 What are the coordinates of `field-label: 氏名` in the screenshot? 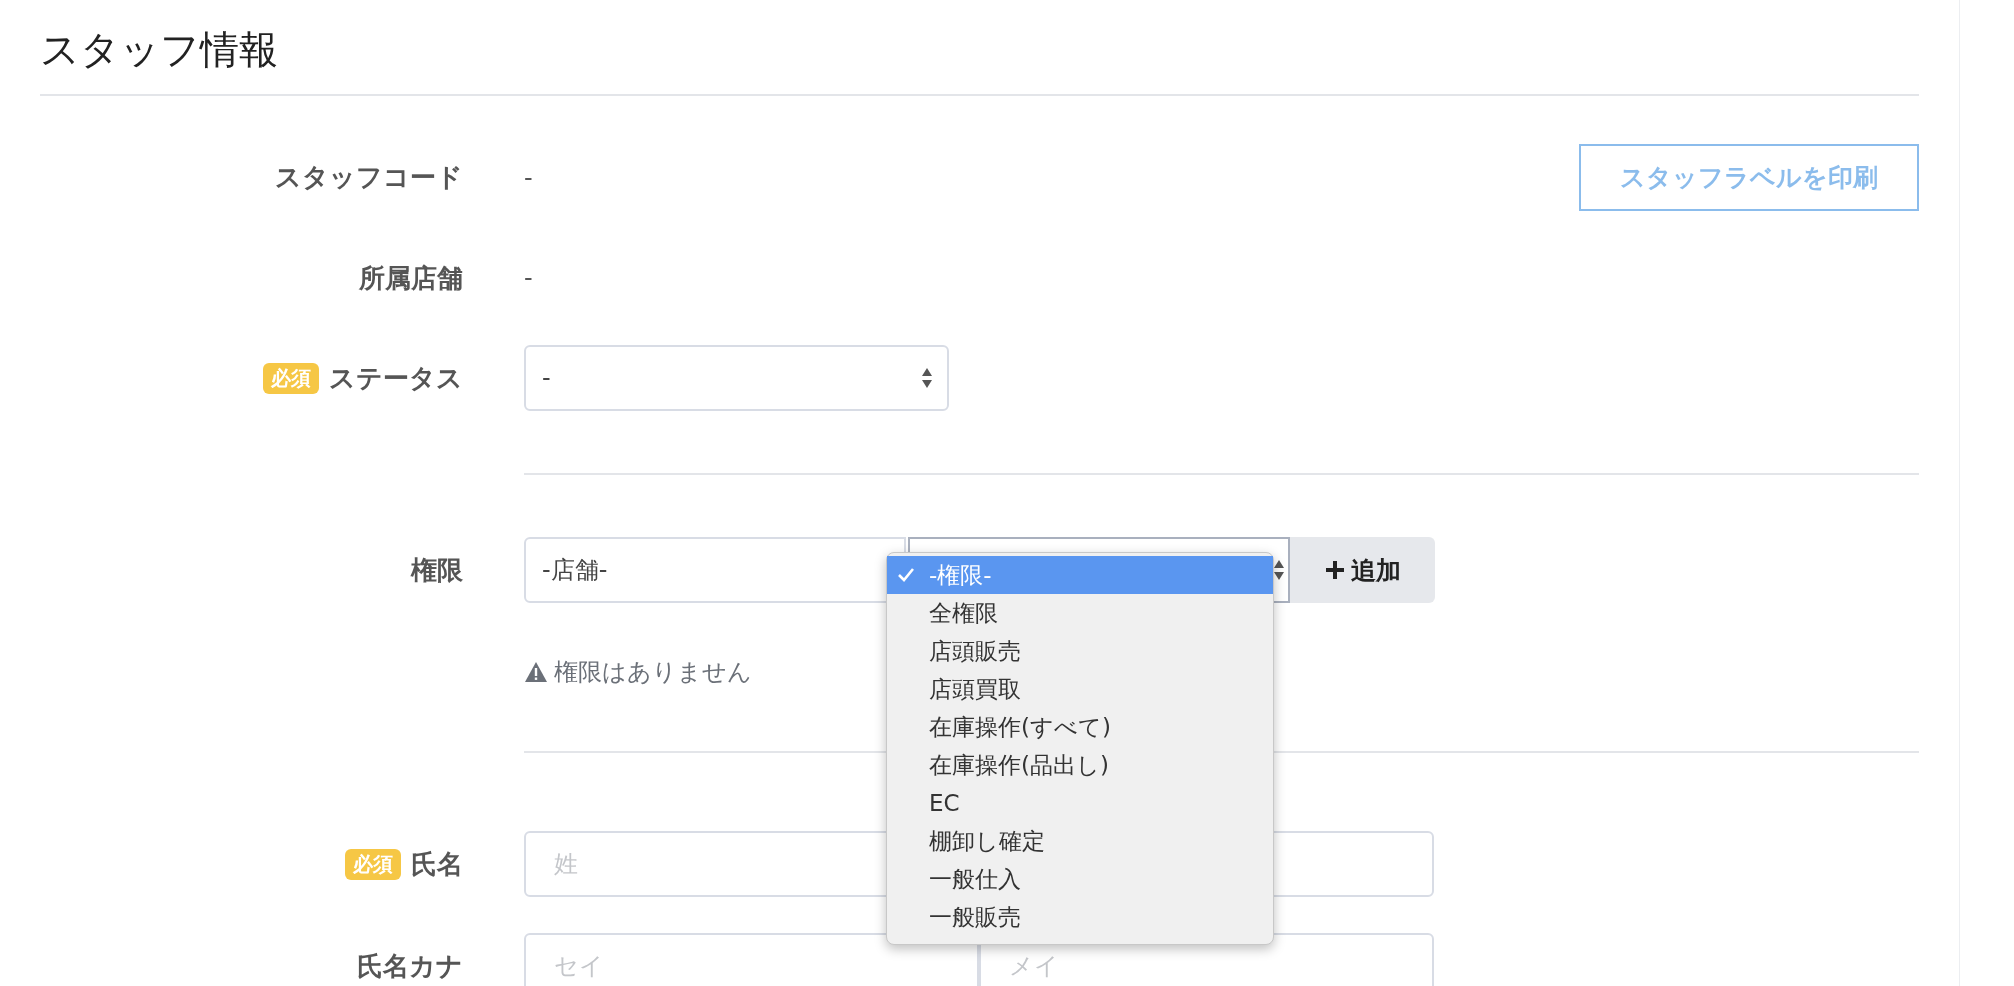 It's located at (437, 864).